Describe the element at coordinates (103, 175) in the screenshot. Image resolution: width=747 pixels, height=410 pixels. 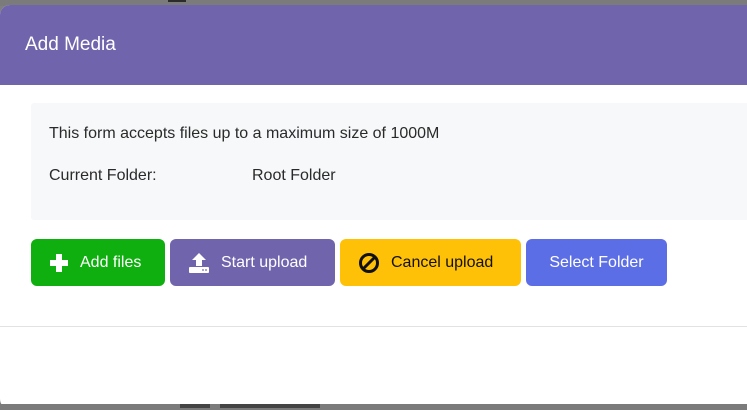
I see `current-folder-label: Current Folder:` at that location.